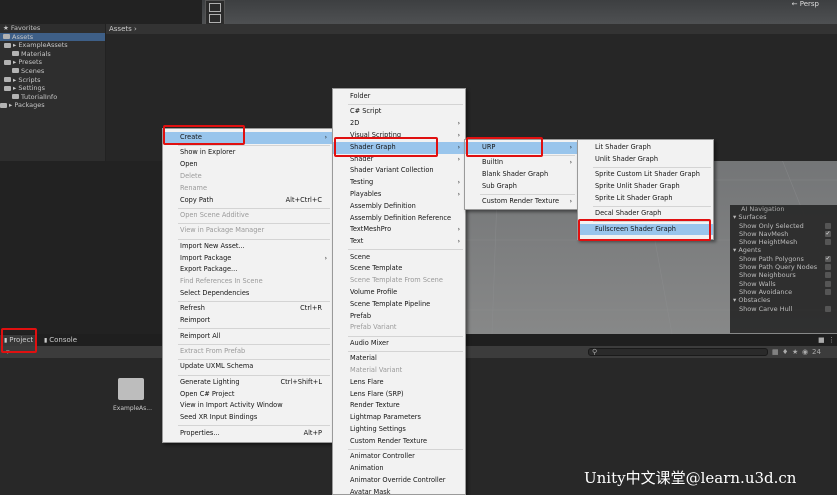  What do you see at coordinates (52, 54) in the screenshot?
I see `sidebar-item-materials: Materials` at bounding box center [52, 54].